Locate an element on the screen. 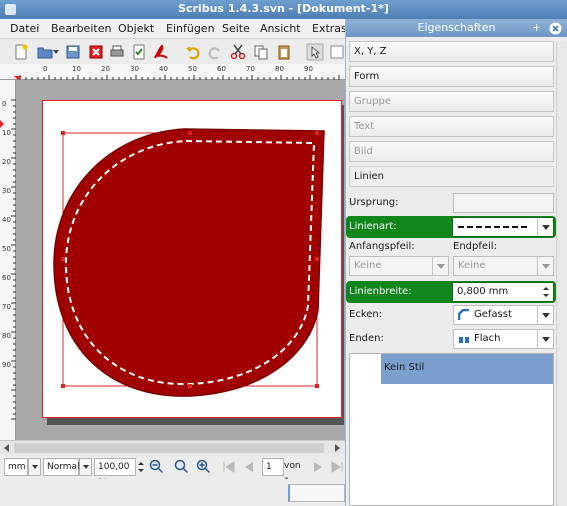 The image size is (567, 506). paste-icon is located at coordinates (284, 52).